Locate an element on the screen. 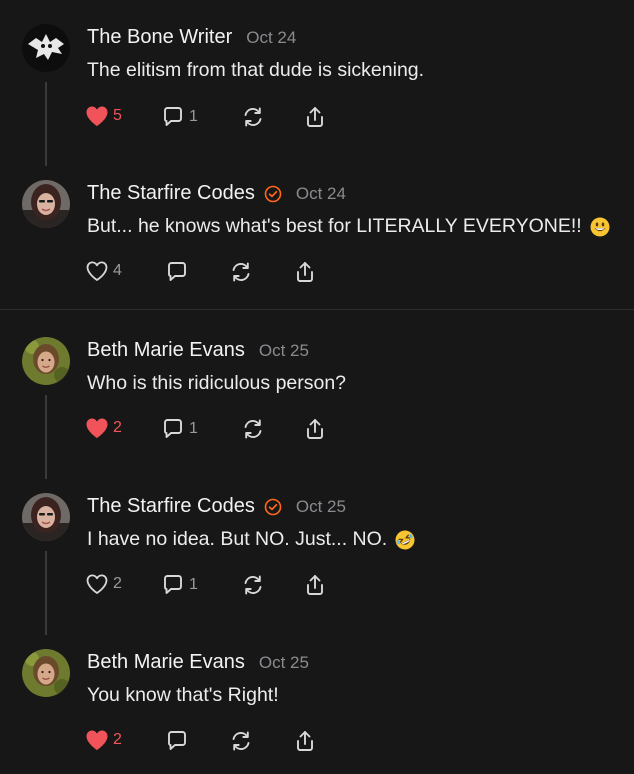  bone-writer-avatar-icon is located at coordinates (46, 48).